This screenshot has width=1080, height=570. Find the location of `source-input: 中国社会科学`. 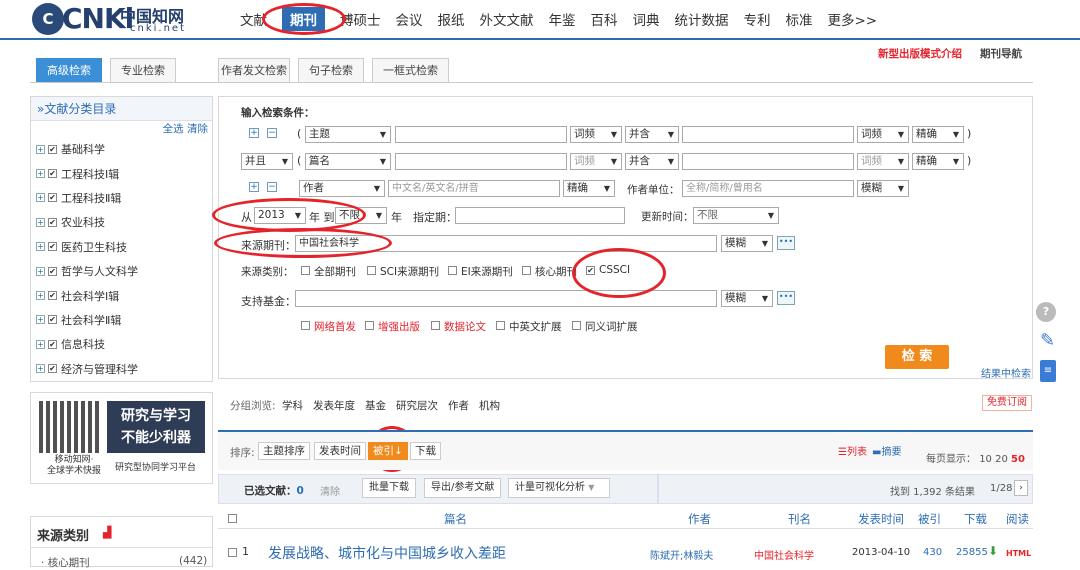

source-input: 中国社会科学 is located at coordinates (506, 243).